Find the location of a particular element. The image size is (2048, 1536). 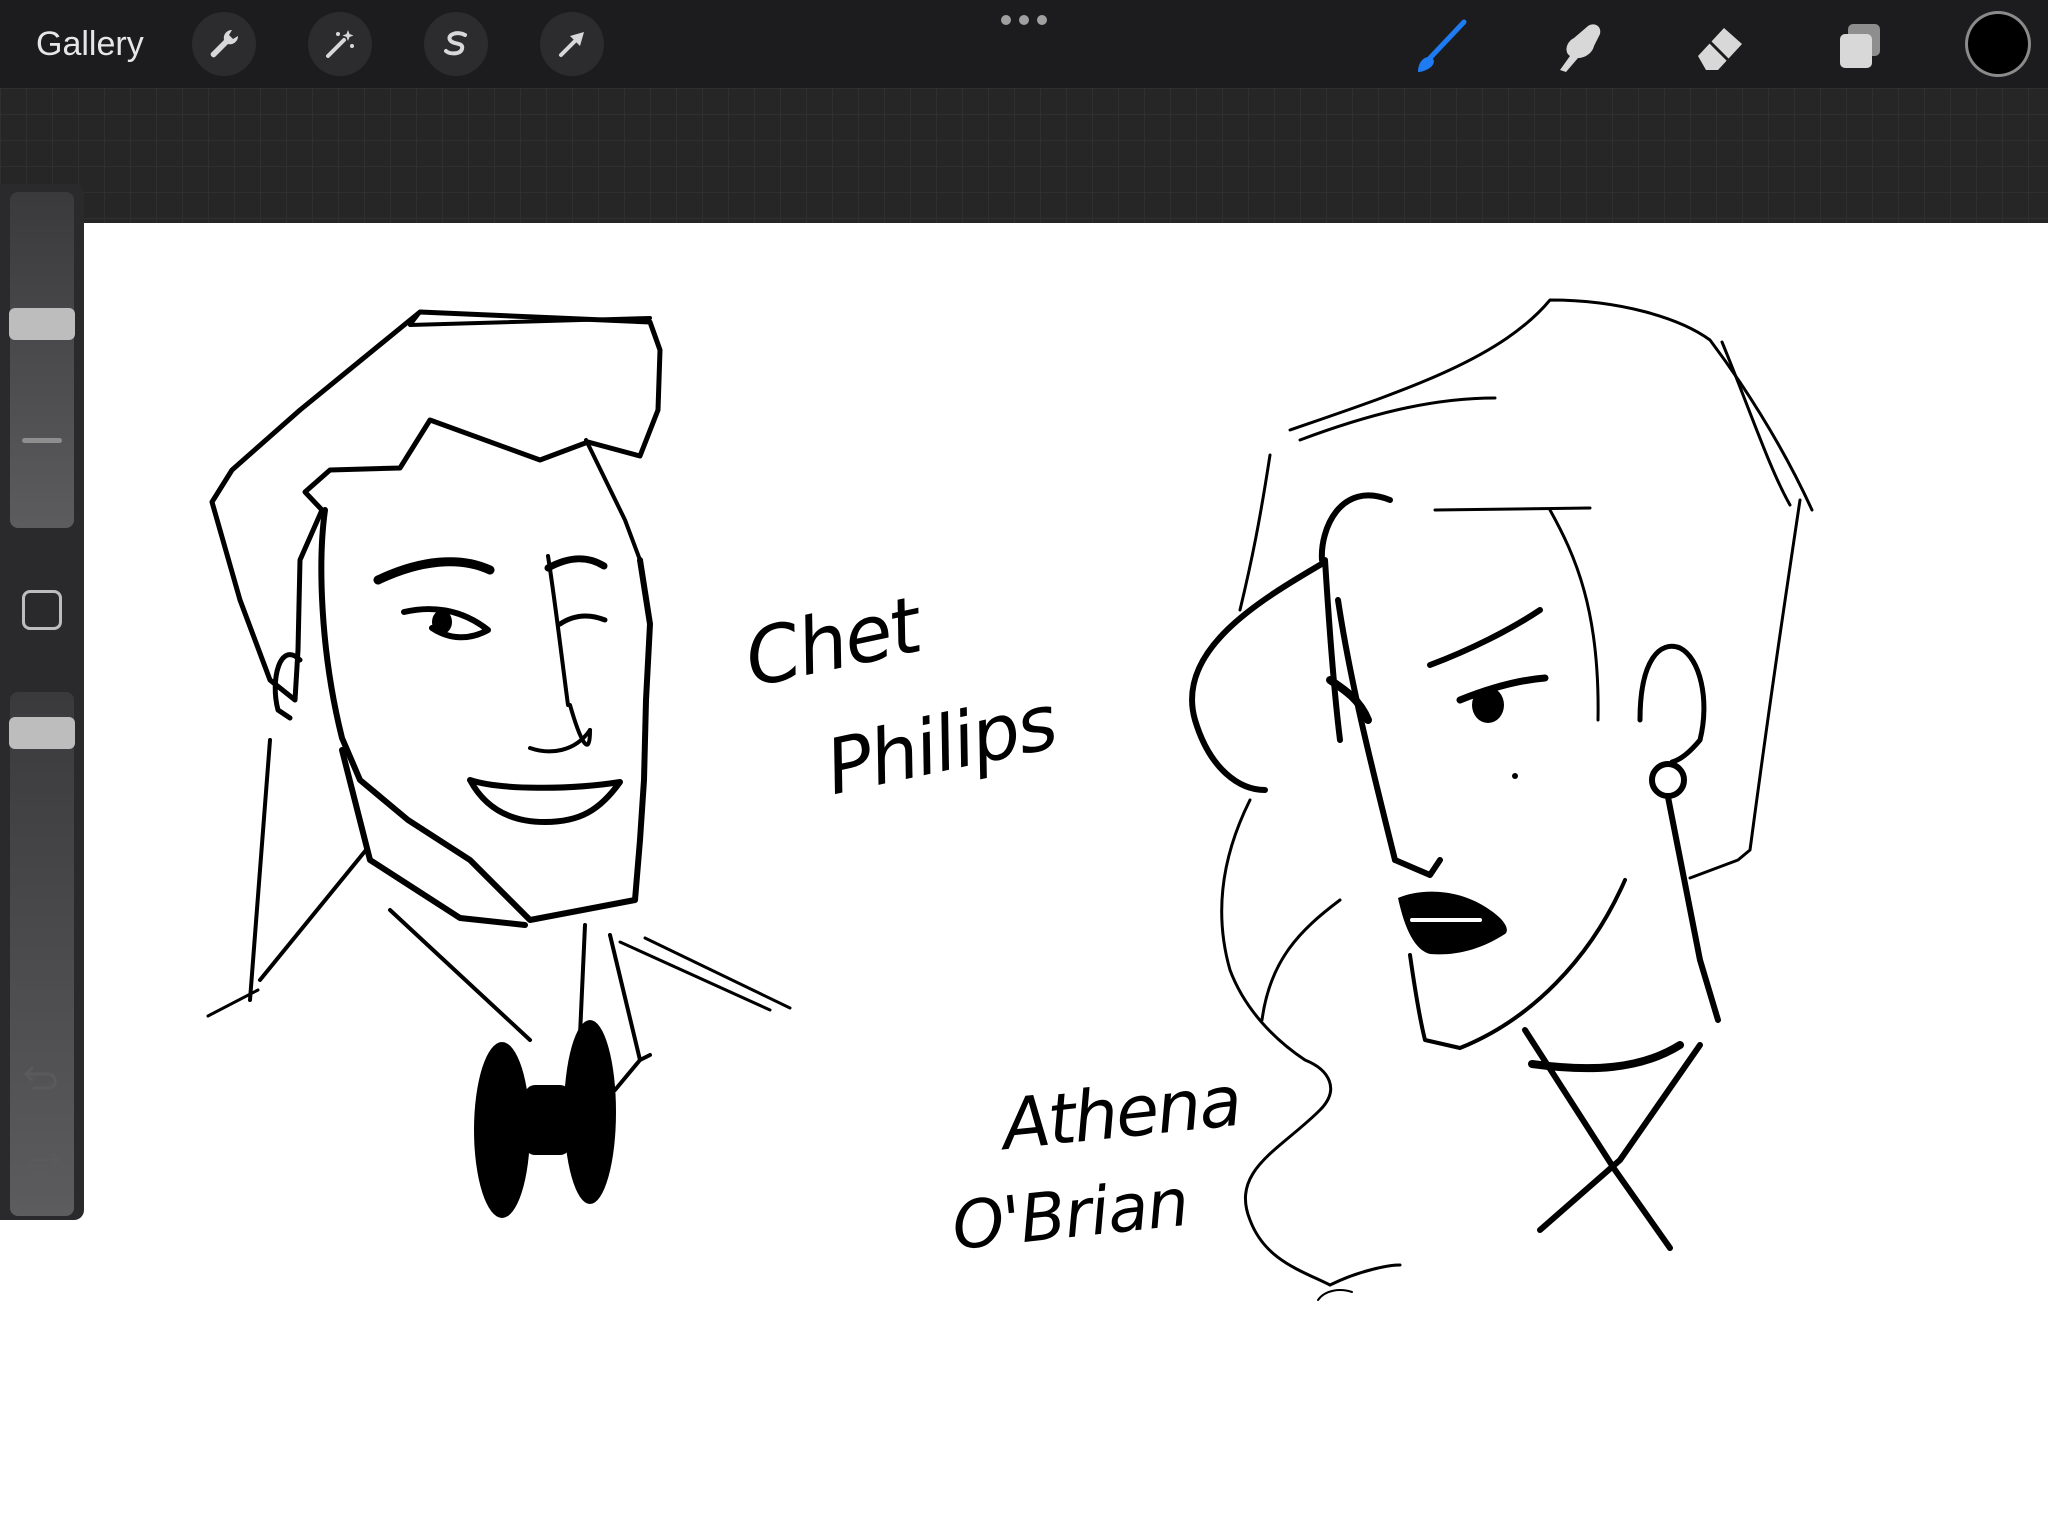

brush-sidebar is located at coordinates (42, 702).